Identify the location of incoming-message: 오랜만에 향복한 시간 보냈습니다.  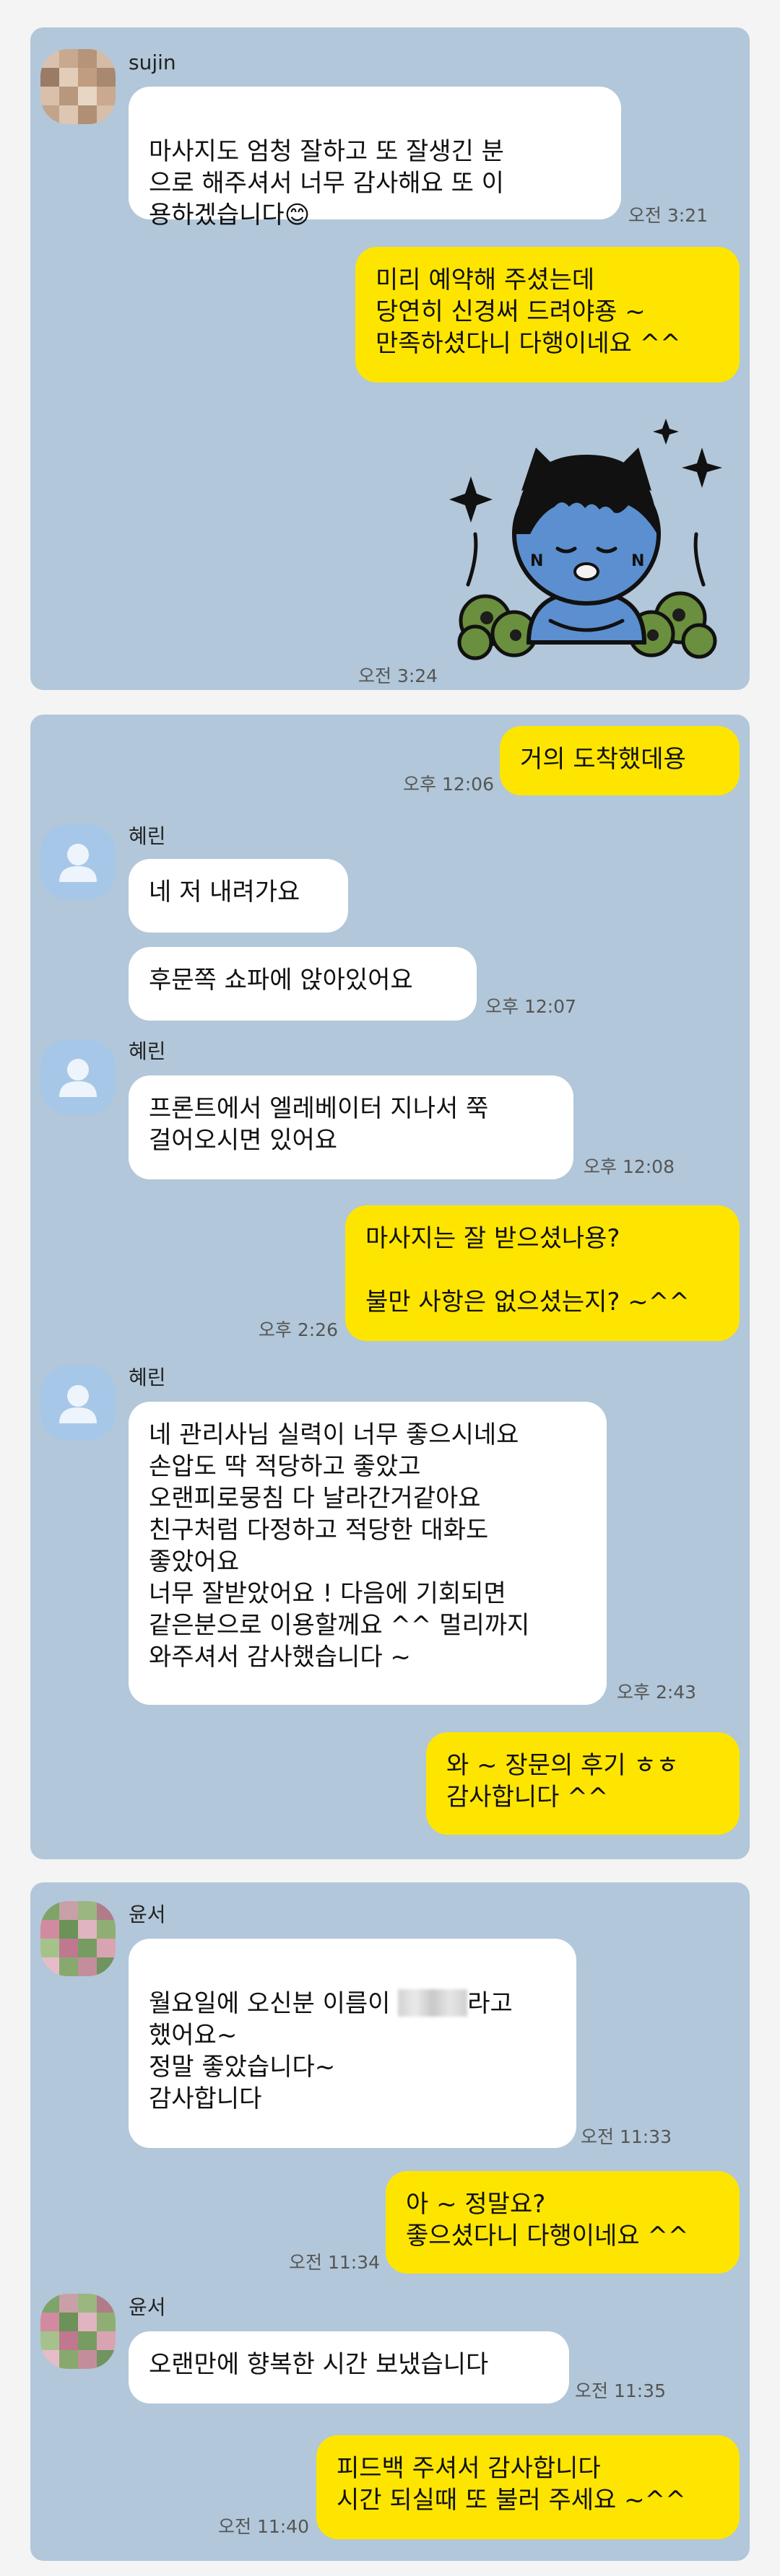
(349, 2367).